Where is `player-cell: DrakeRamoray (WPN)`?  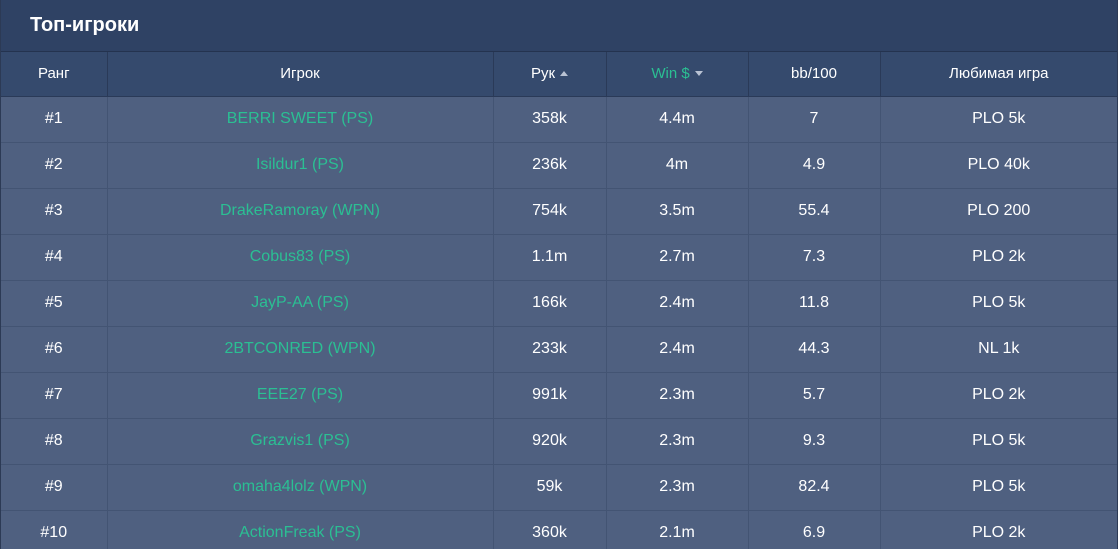 player-cell: DrakeRamoray (WPN) is located at coordinates (299, 211).